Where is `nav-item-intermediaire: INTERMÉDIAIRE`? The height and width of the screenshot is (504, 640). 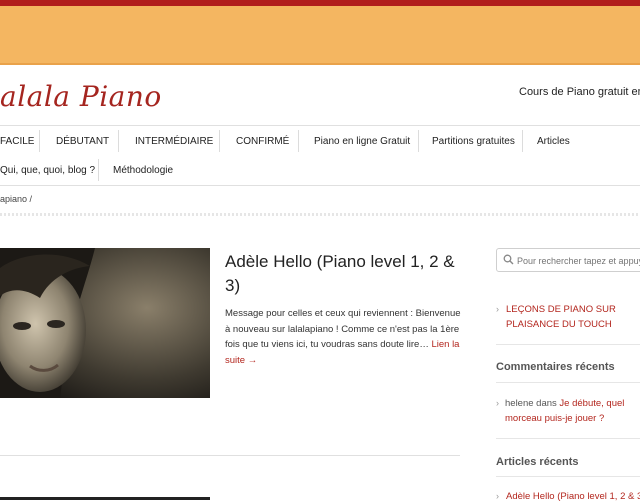 nav-item-intermediaire: INTERMÉDIAIRE is located at coordinates (174, 141).